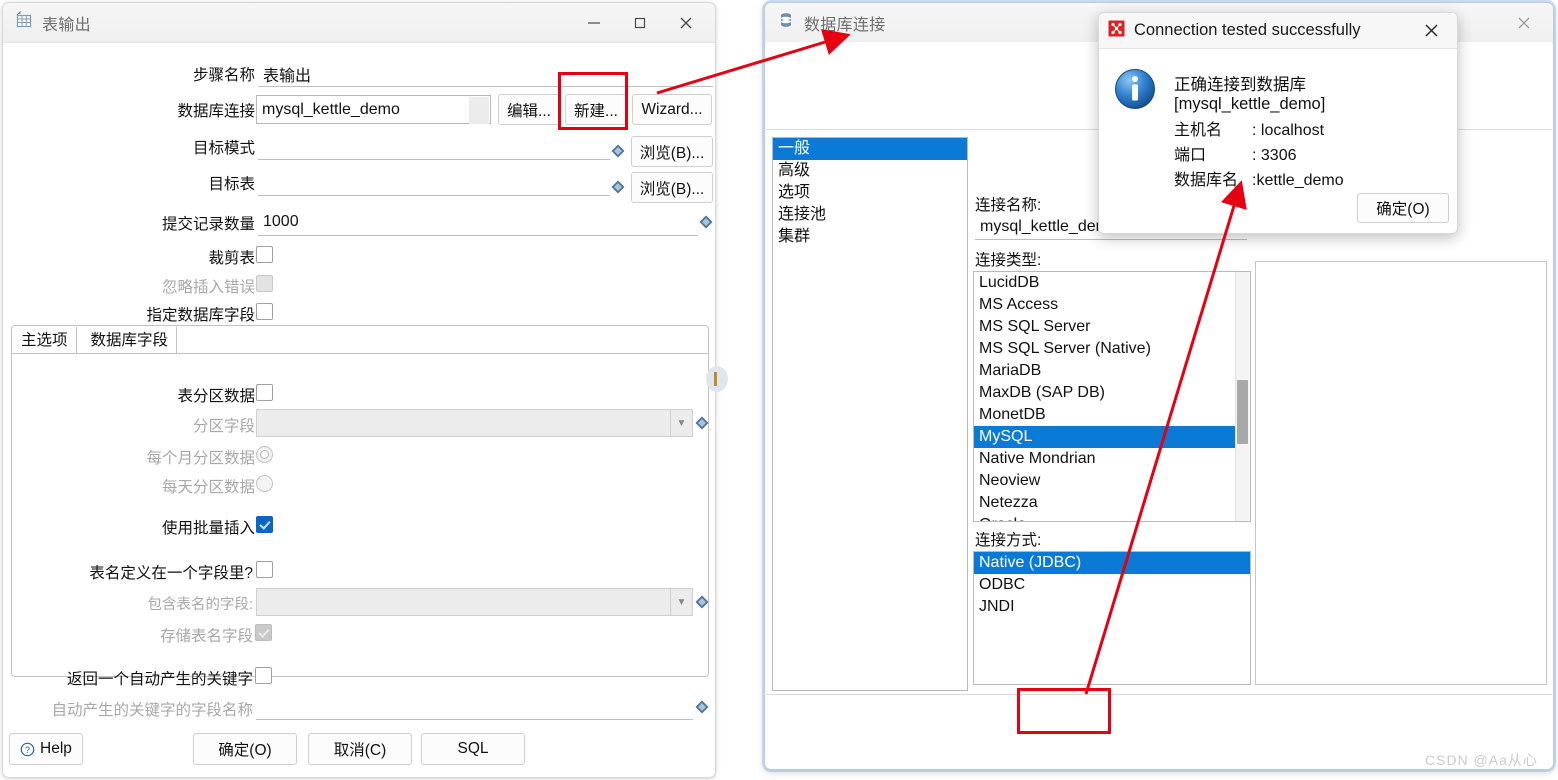 The image size is (1558, 780). Describe the element at coordinates (1112, 327) in the screenshot. I see `connection-type-item: MS SQL Server` at that location.